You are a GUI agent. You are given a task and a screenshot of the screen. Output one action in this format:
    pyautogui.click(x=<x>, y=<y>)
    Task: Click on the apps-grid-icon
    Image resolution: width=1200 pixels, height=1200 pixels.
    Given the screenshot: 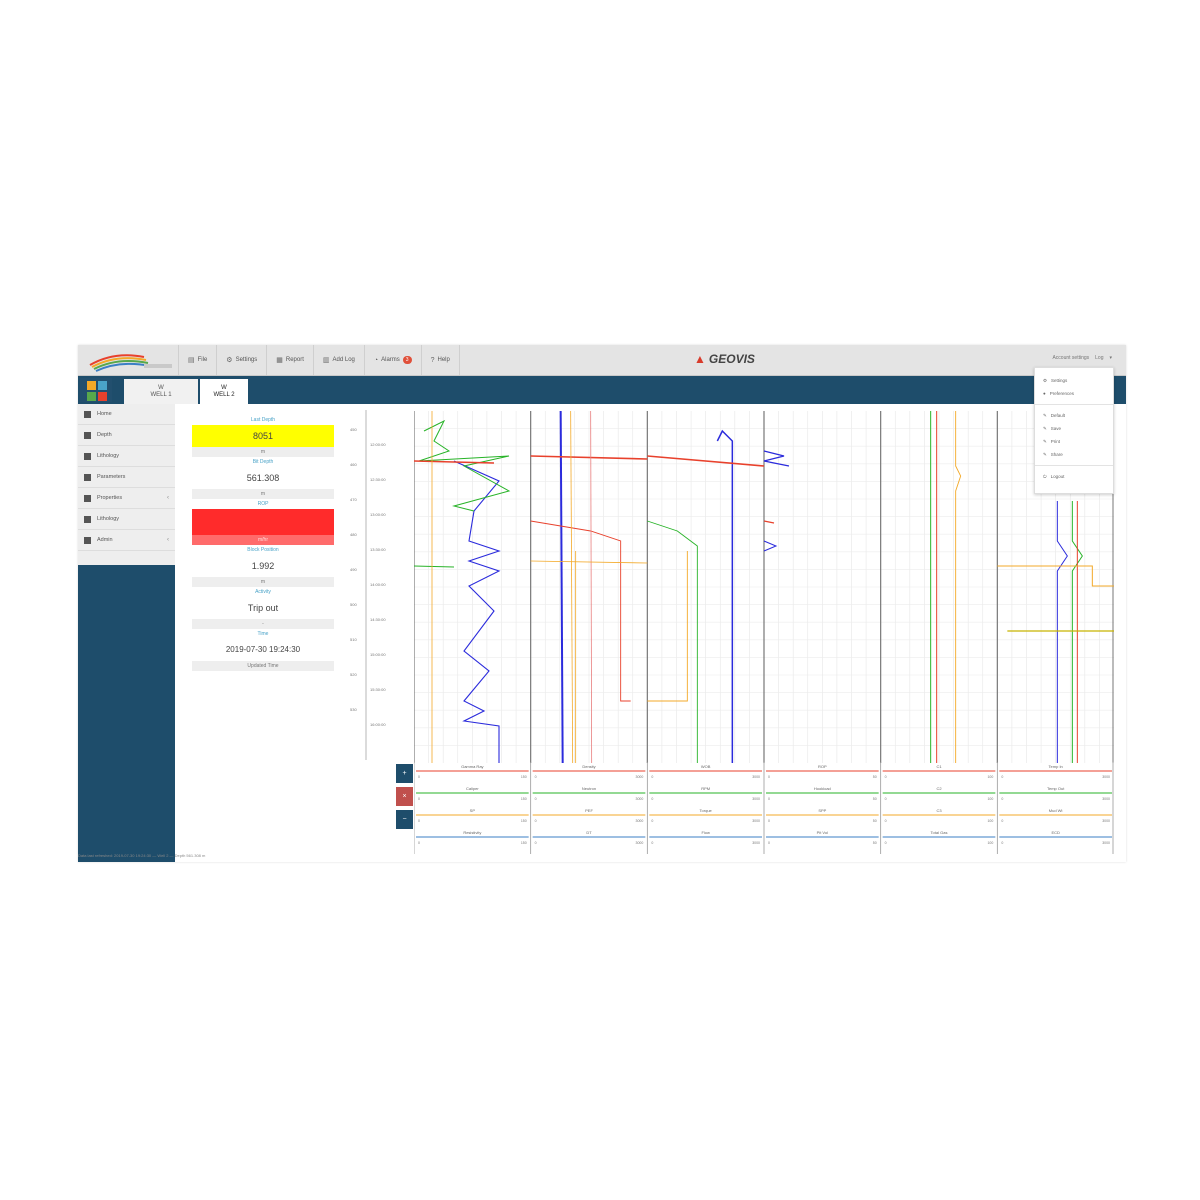 What is the action you would take?
    pyautogui.click(x=91, y=385)
    